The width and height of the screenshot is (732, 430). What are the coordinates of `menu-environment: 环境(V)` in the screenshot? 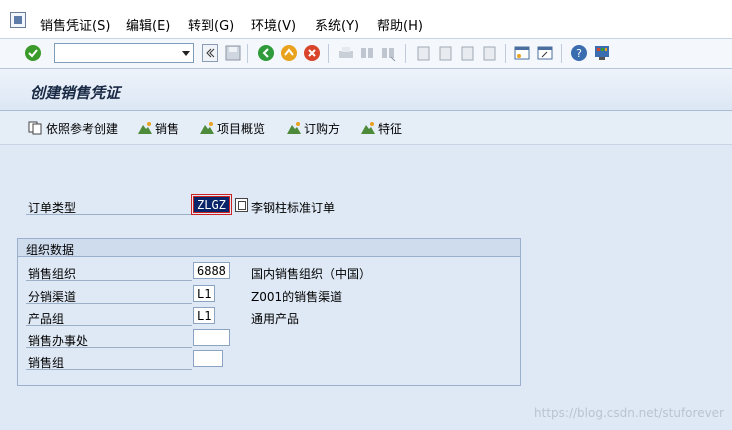 It's located at (273, 24).